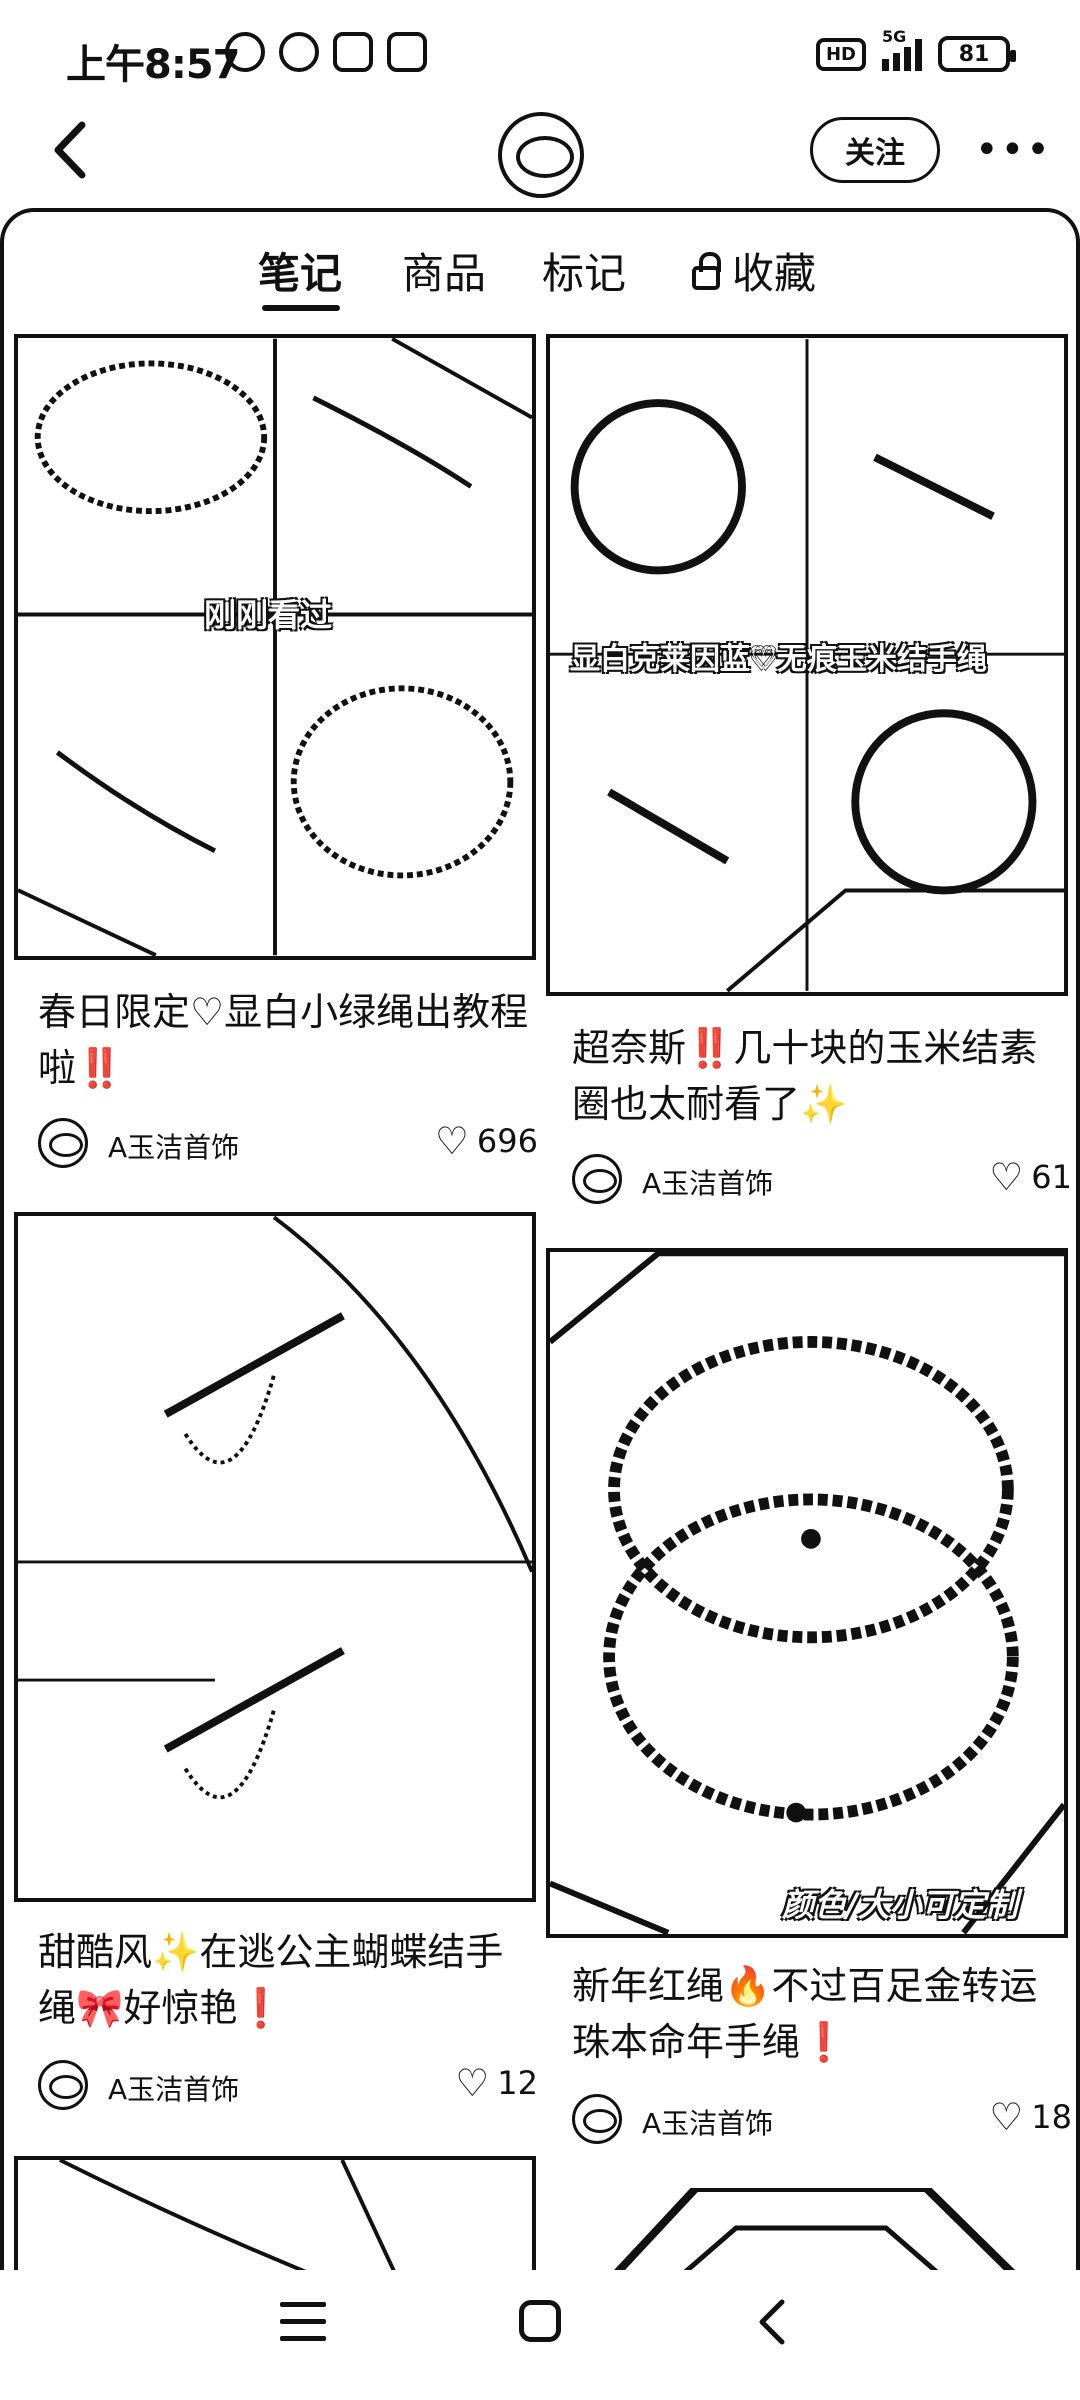 This screenshot has width=1080, height=2400. What do you see at coordinates (894, 36) in the screenshot?
I see `network-label: 5G` at bounding box center [894, 36].